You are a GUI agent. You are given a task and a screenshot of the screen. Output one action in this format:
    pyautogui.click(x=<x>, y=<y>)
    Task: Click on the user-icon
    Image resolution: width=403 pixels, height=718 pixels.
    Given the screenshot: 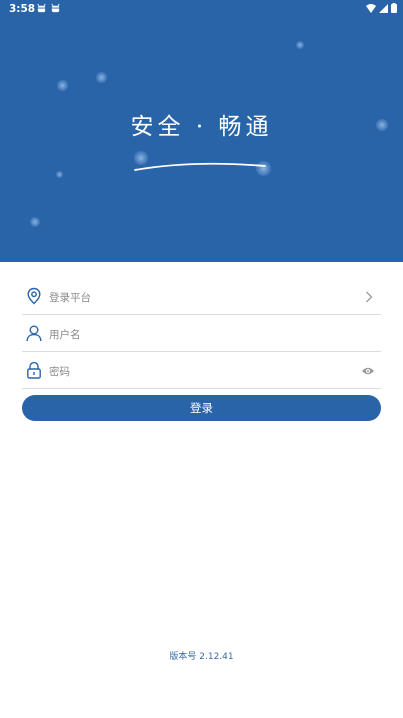 What is the action you would take?
    pyautogui.click(x=34, y=333)
    